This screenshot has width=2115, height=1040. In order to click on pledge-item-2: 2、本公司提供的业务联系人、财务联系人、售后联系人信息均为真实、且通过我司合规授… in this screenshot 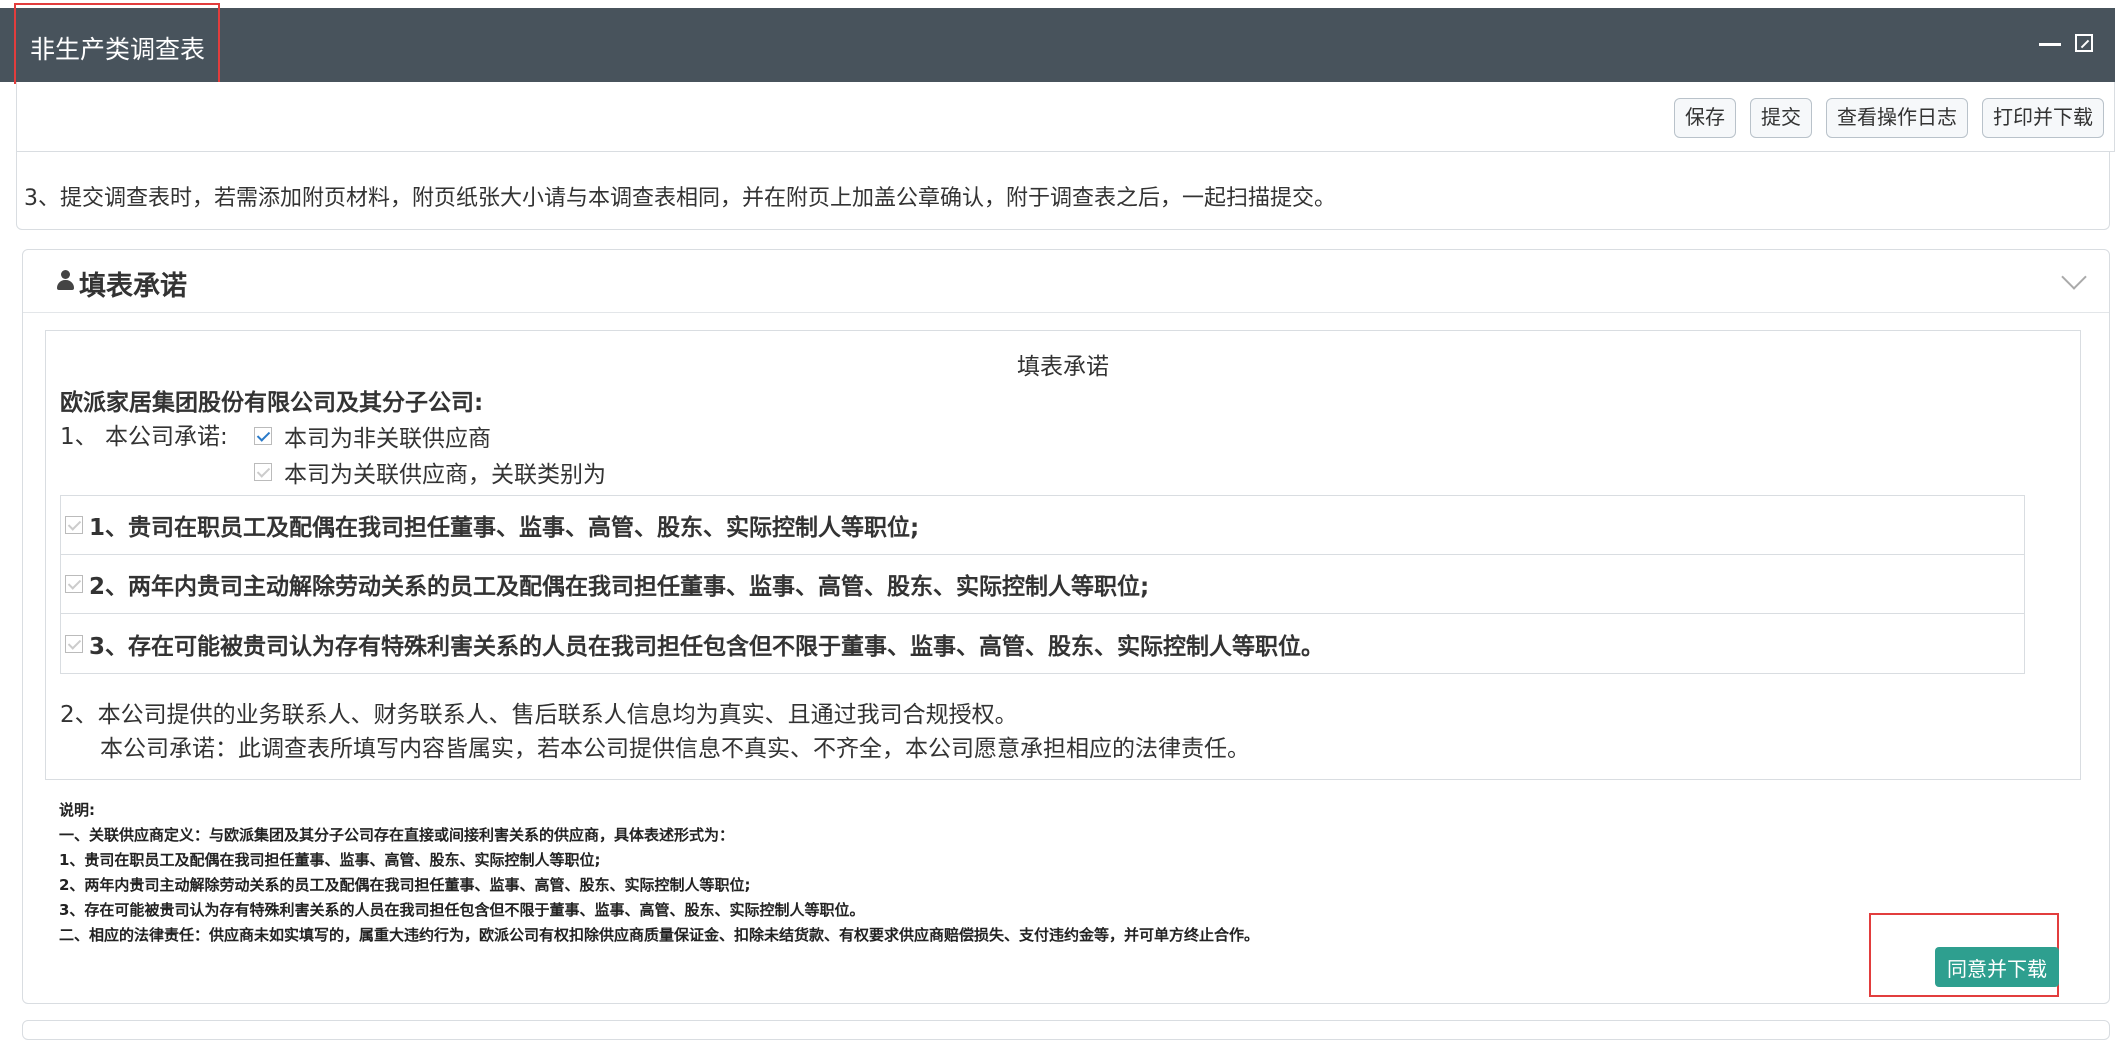, I will do `click(539, 715)`.